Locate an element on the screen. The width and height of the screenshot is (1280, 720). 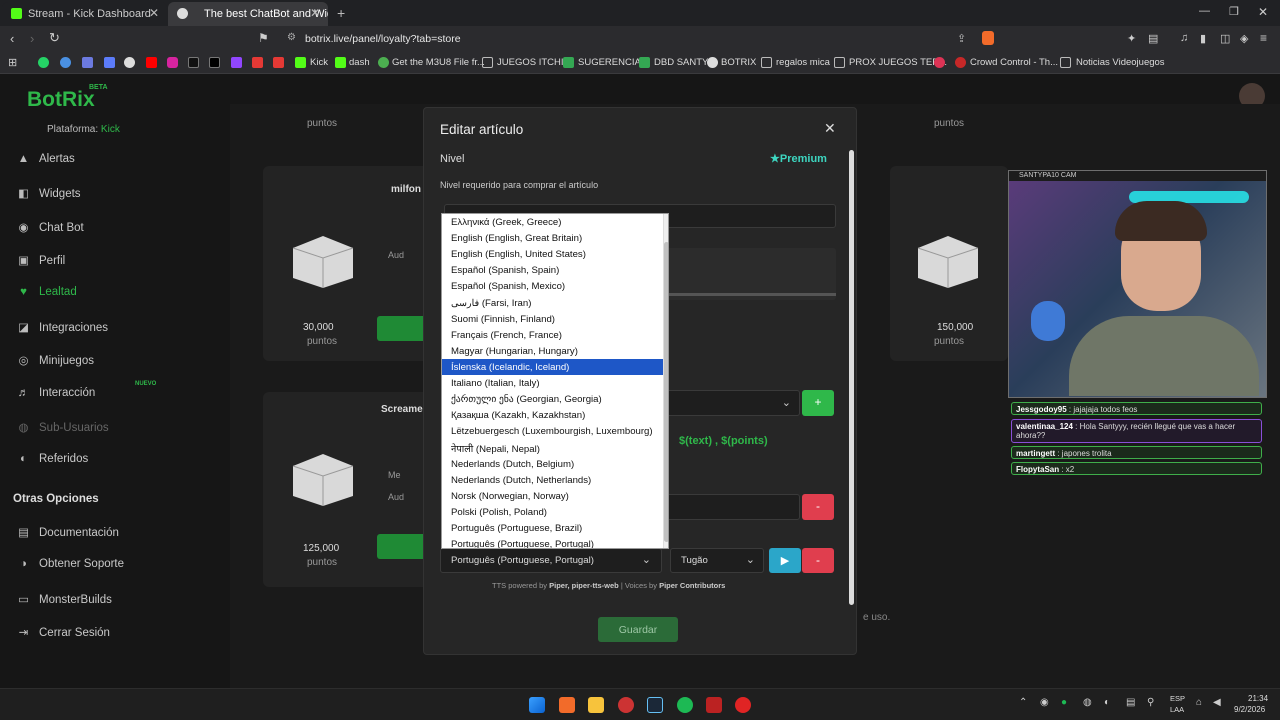
bookmark-botrix: BOTRIX is located at coordinates (738, 62).